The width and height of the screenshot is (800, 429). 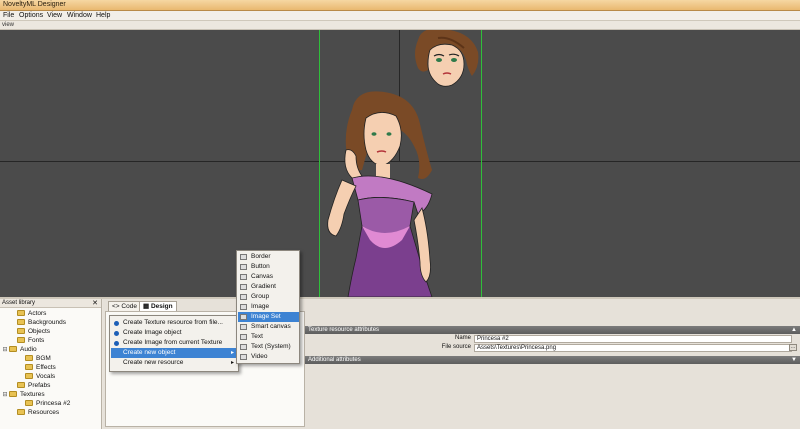 What do you see at coordinates (129, 306) in the screenshot?
I see `tab-code-label: Code` at bounding box center [129, 306].